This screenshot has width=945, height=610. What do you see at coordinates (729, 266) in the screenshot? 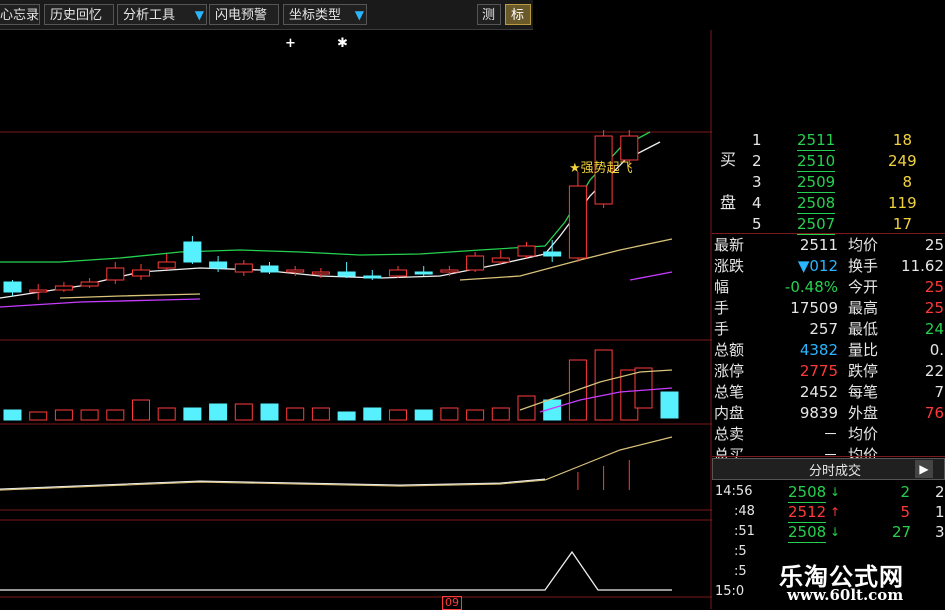
I see `quote-label: 涨跌` at bounding box center [729, 266].